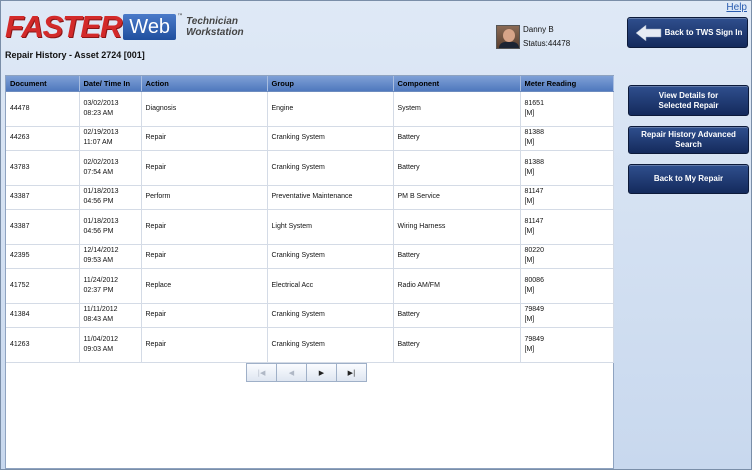 The image size is (752, 470). What do you see at coordinates (101, 162) in the screenshot?
I see `cell-date-value: 02/02/2013` at bounding box center [101, 162].